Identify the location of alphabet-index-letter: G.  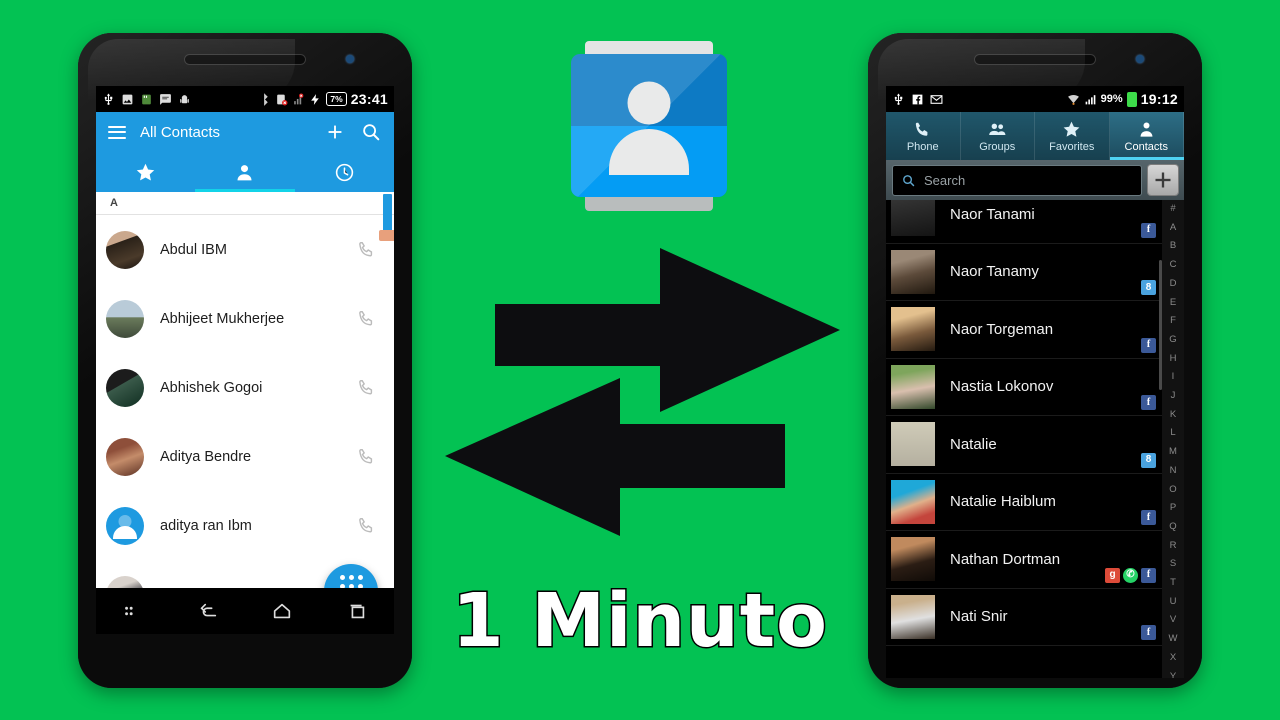
(1172, 340).